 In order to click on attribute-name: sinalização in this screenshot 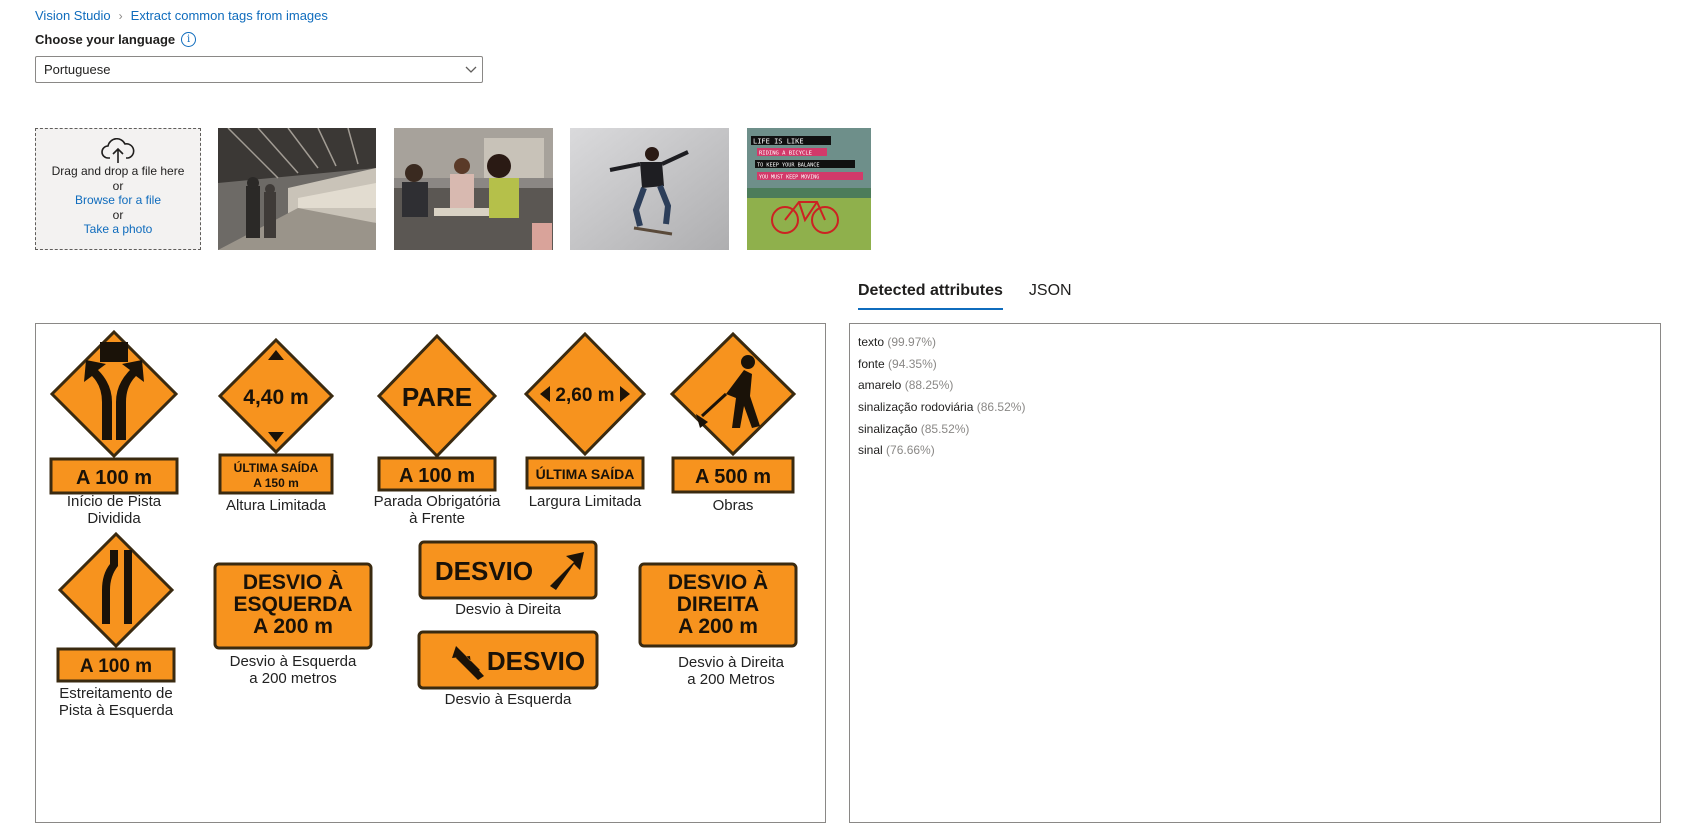, I will do `click(888, 428)`.